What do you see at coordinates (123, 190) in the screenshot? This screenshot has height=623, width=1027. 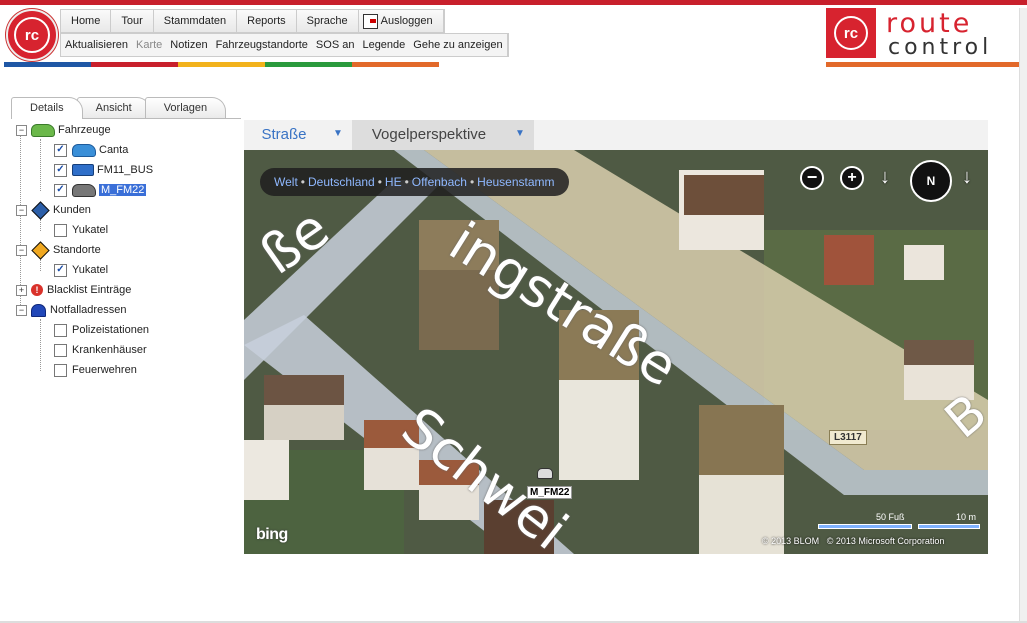 I see `tree-item-label: M_FM22` at bounding box center [123, 190].